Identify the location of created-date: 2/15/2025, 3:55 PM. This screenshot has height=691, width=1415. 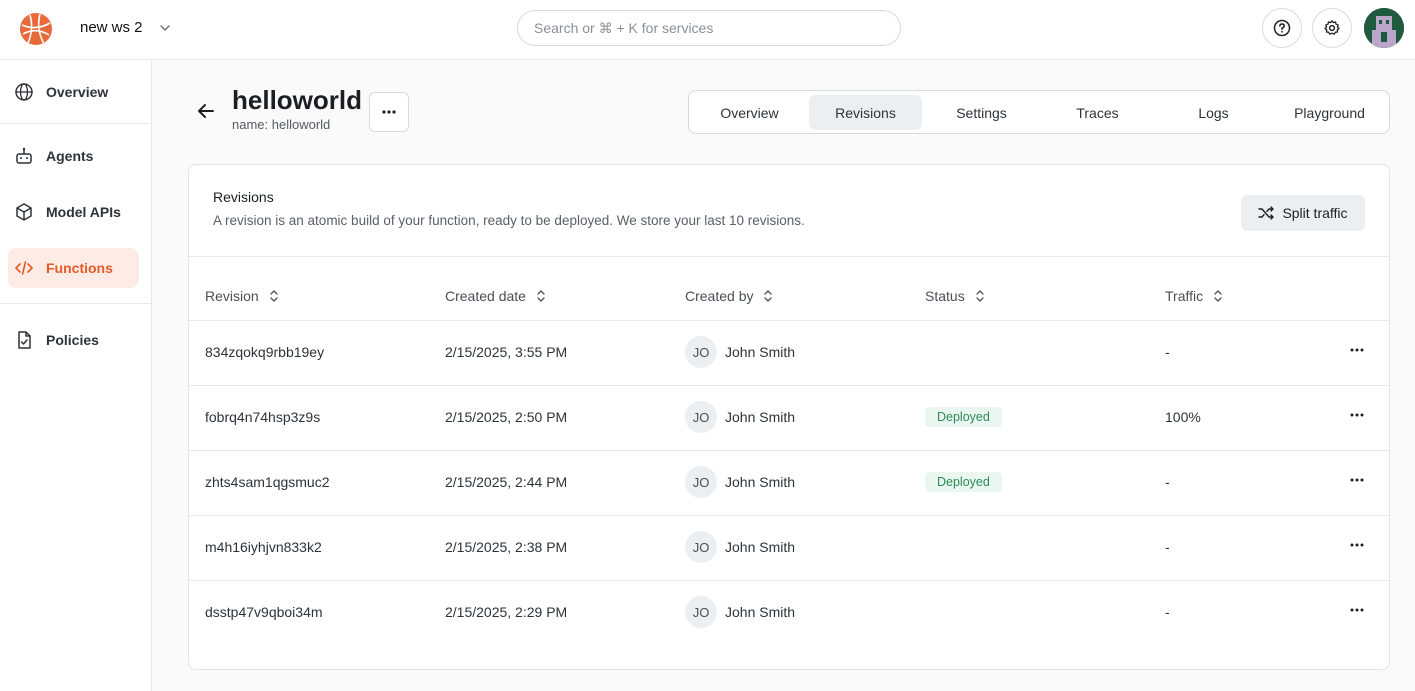
(506, 352).